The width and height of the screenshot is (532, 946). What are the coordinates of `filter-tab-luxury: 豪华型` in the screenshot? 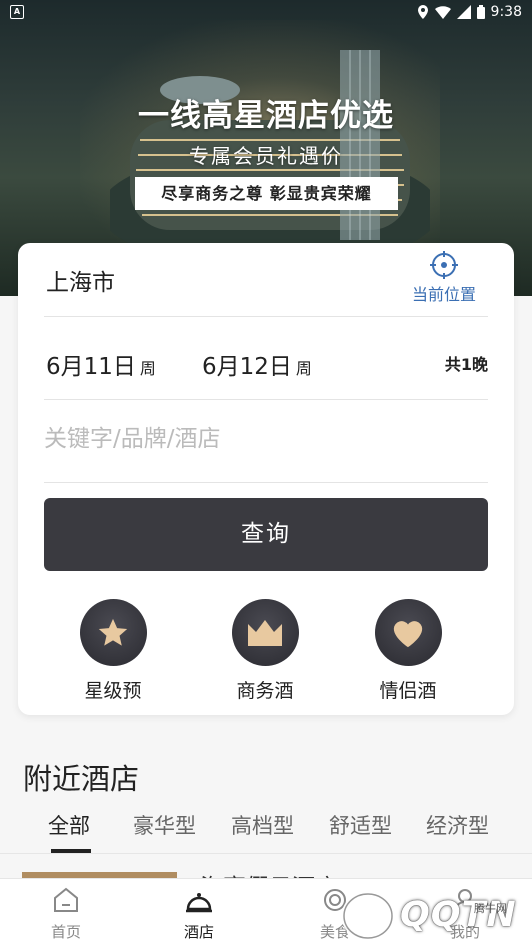 It's located at (164, 825).